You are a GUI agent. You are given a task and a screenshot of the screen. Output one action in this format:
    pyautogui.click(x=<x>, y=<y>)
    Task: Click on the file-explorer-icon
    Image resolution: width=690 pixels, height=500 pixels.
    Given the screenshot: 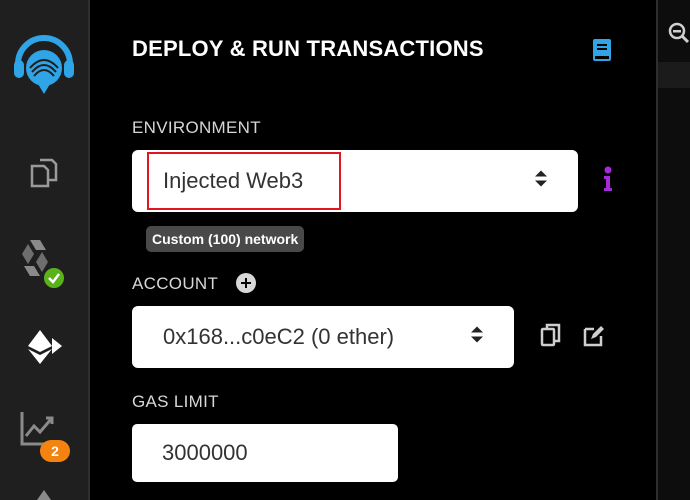 What is the action you would take?
    pyautogui.click(x=44, y=172)
    